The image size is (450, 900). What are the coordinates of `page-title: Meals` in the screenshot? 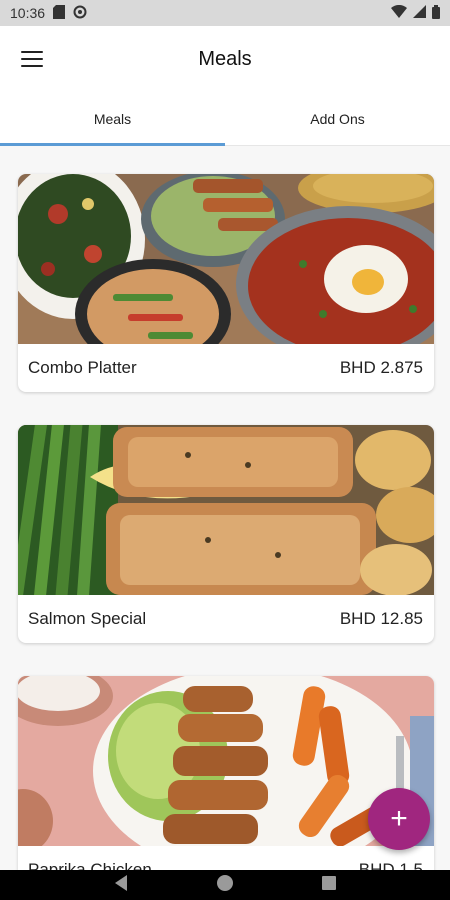 It's located at (225, 58).